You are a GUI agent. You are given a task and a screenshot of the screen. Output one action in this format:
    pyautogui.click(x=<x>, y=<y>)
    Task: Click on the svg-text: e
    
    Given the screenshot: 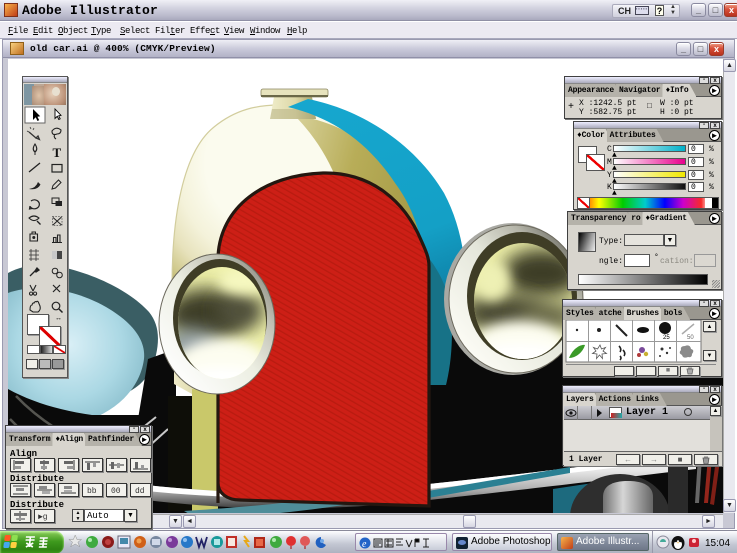 What is the action you would take?
    pyautogui.click(x=364, y=544)
    